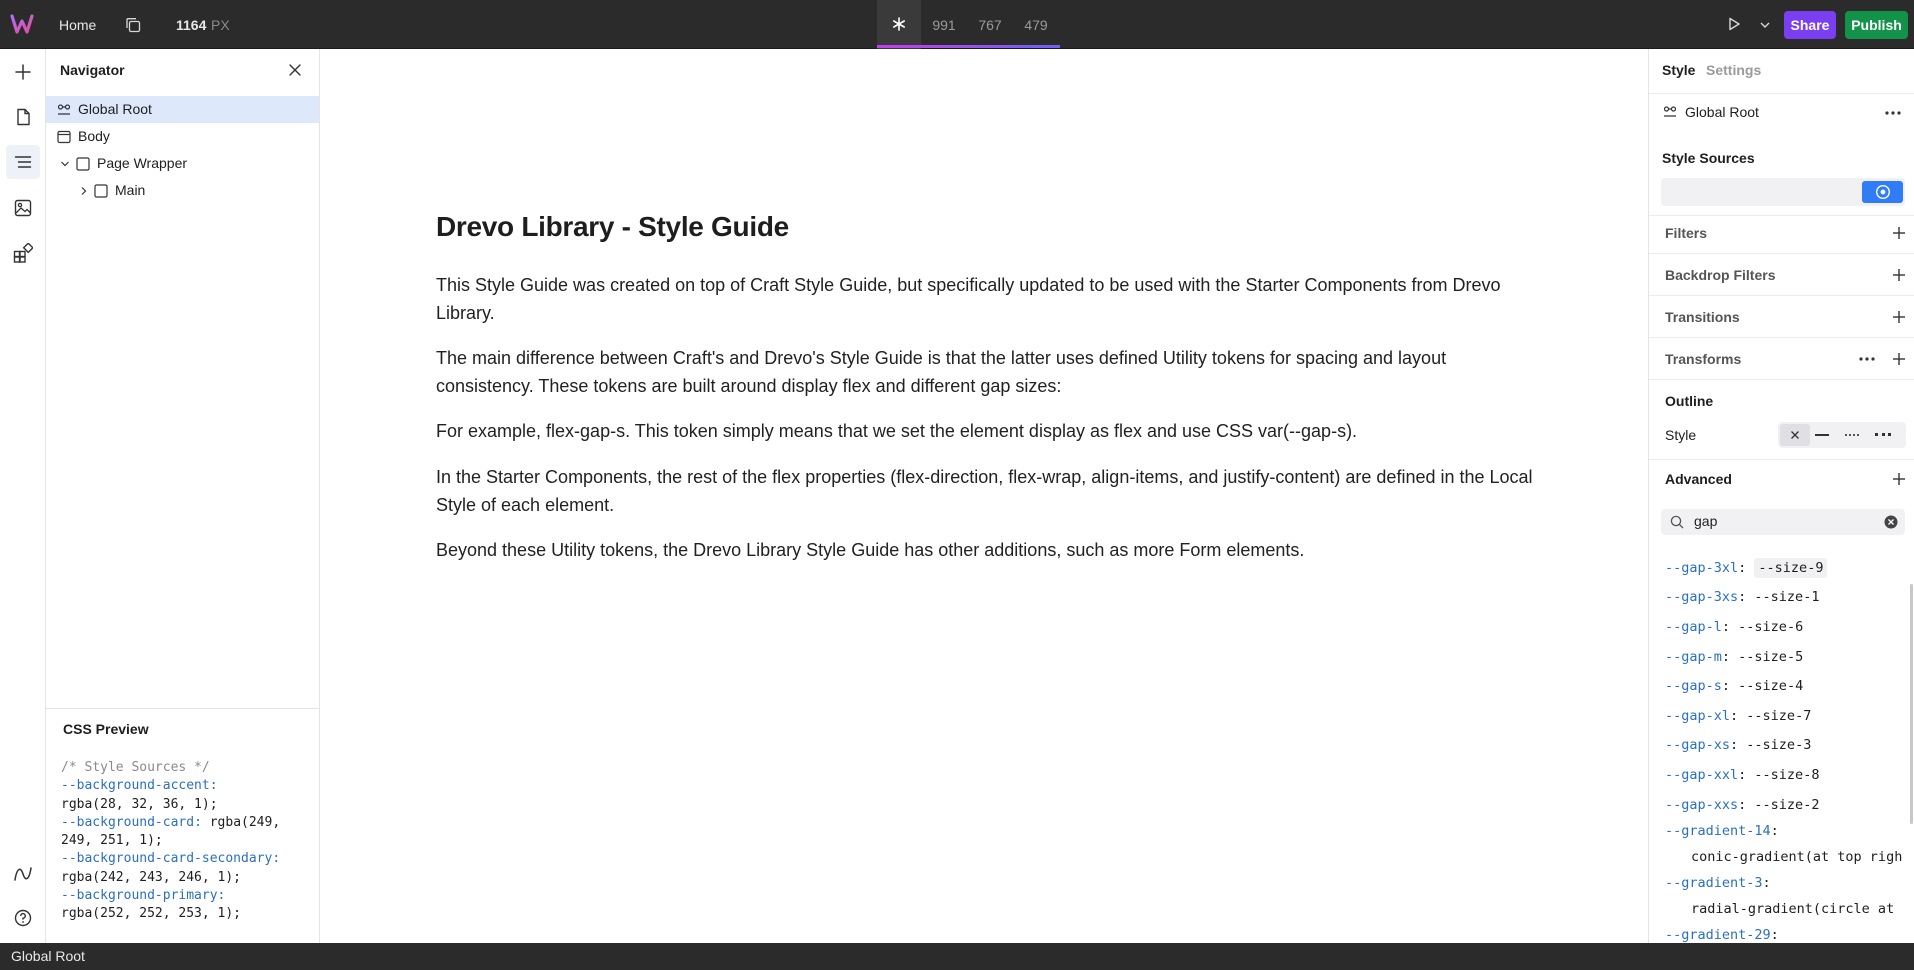 This screenshot has width=1914, height=970. I want to click on css-sep: :, so click(202, 822).